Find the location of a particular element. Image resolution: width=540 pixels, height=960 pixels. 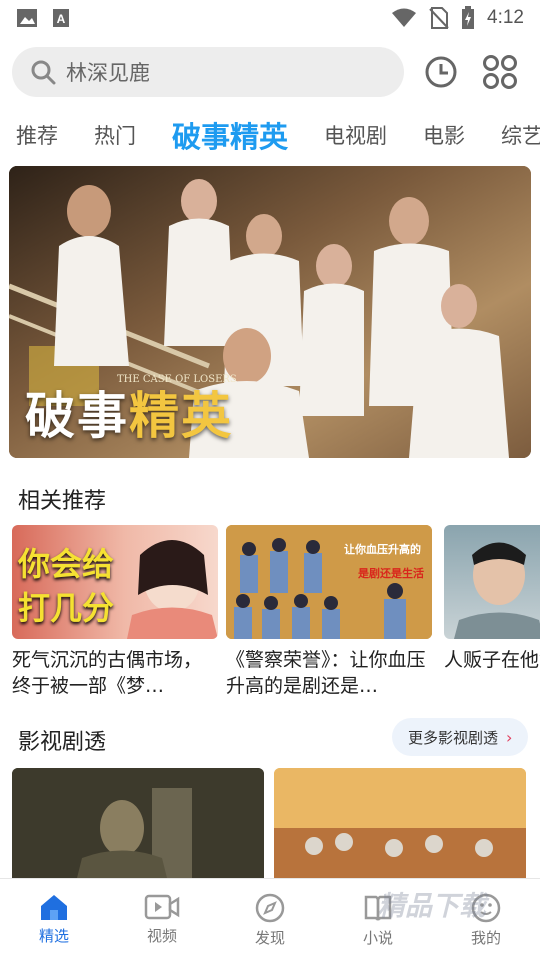

wifi-icon is located at coordinates (404, 17).